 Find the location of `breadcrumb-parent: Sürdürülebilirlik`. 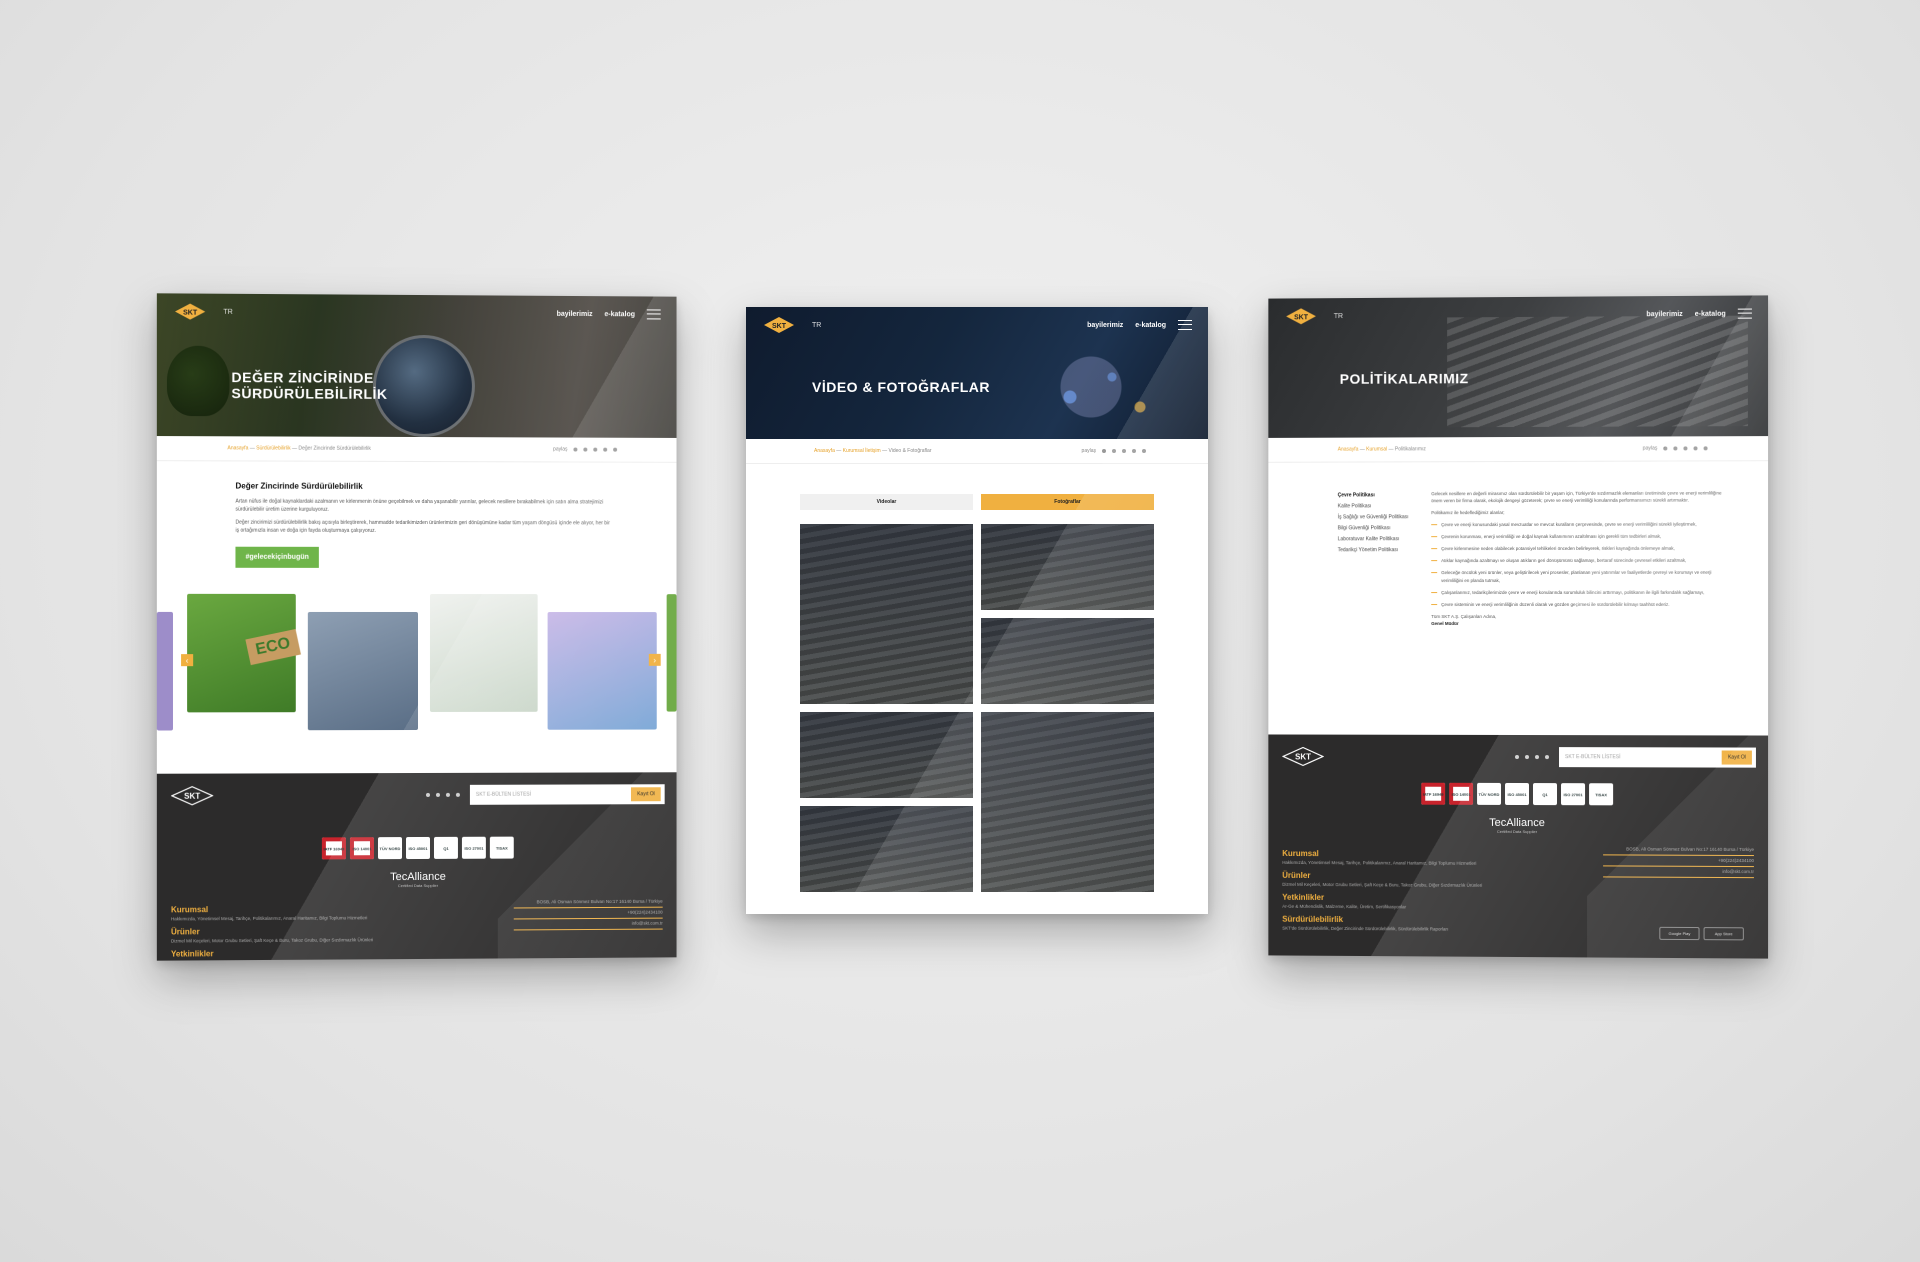

breadcrumb-parent: Sürdürülebilirlik is located at coordinates (273, 448).